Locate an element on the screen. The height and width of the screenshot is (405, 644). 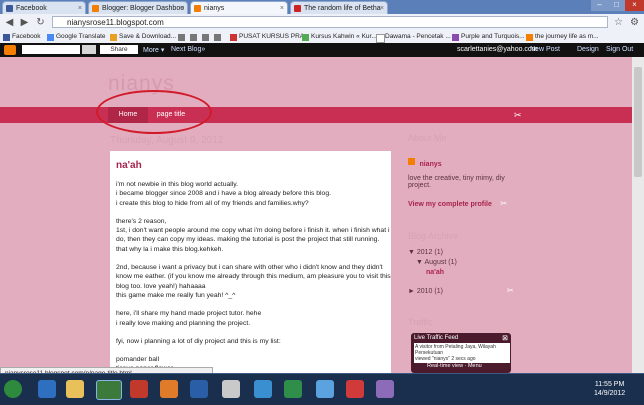
author-link: nianys is located at coordinates (430, 164).